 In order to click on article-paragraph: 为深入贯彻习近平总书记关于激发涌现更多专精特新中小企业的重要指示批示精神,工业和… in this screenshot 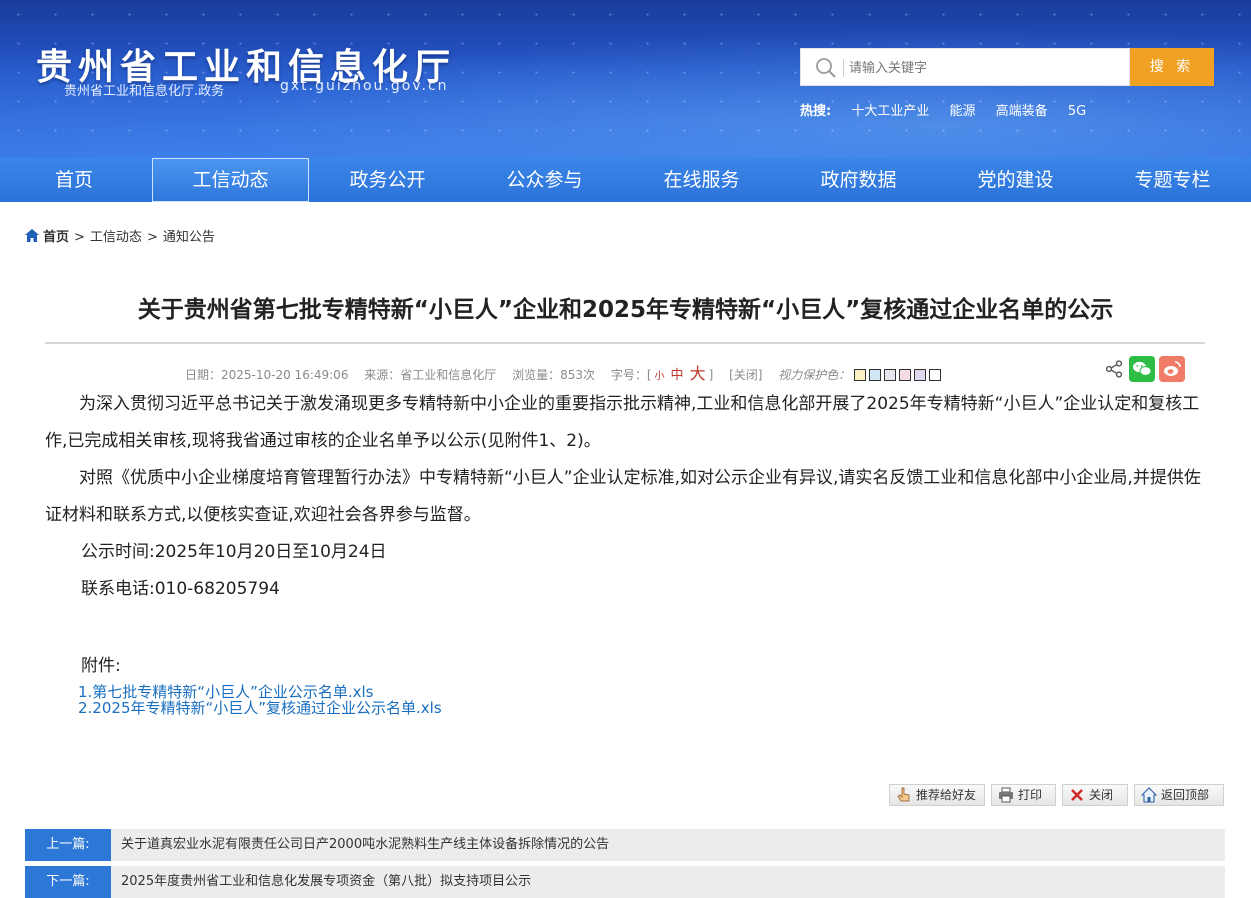, I will do `click(622, 422)`.